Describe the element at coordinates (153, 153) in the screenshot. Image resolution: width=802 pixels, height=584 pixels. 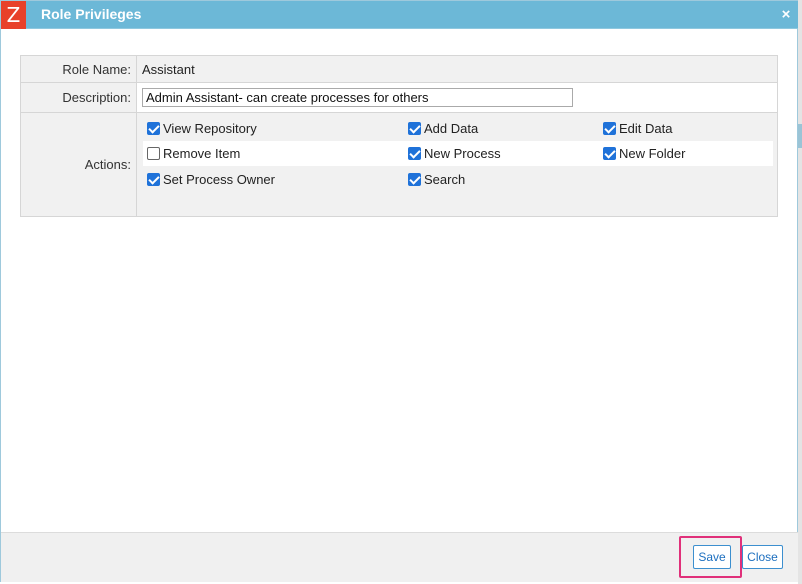
I see `remove-item-checkbox` at that location.